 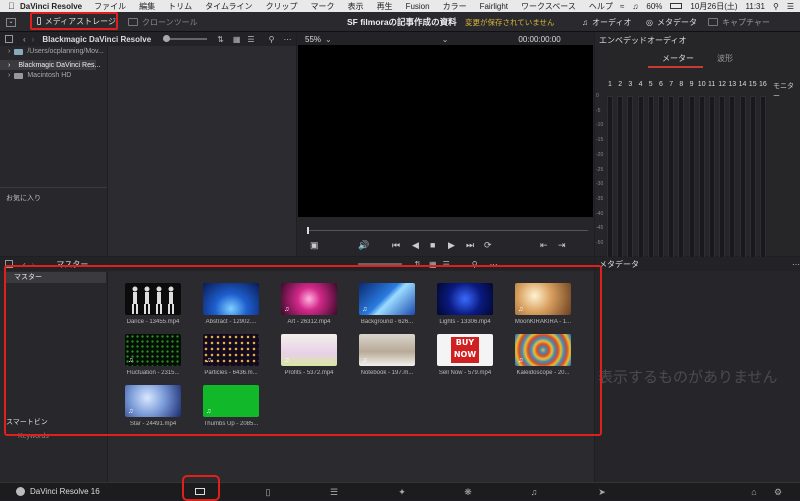 What do you see at coordinates (356, 6) in the screenshot?
I see `menu-view: 表示` at bounding box center [356, 6].